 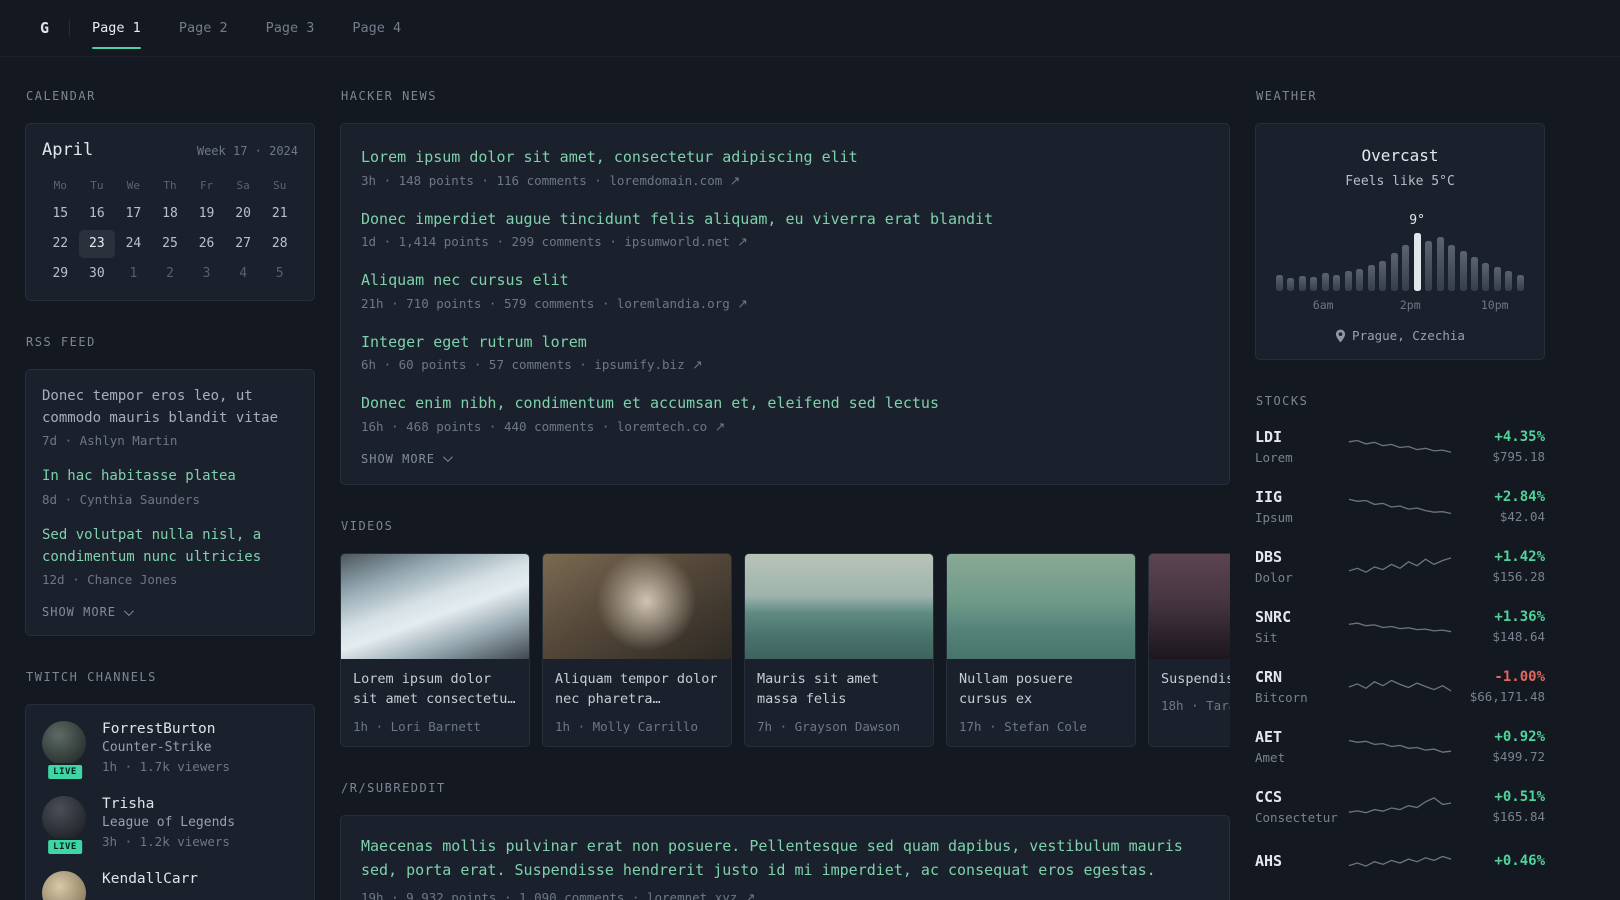 What do you see at coordinates (1519, 797) in the screenshot?
I see `stock-change: +0.51%` at bounding box center [1519, 797].